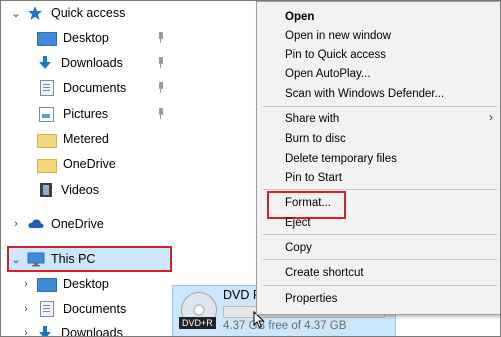 This screenshot has width=501, height=337. I want to click on nav-label: This PC, so click(73, 259).